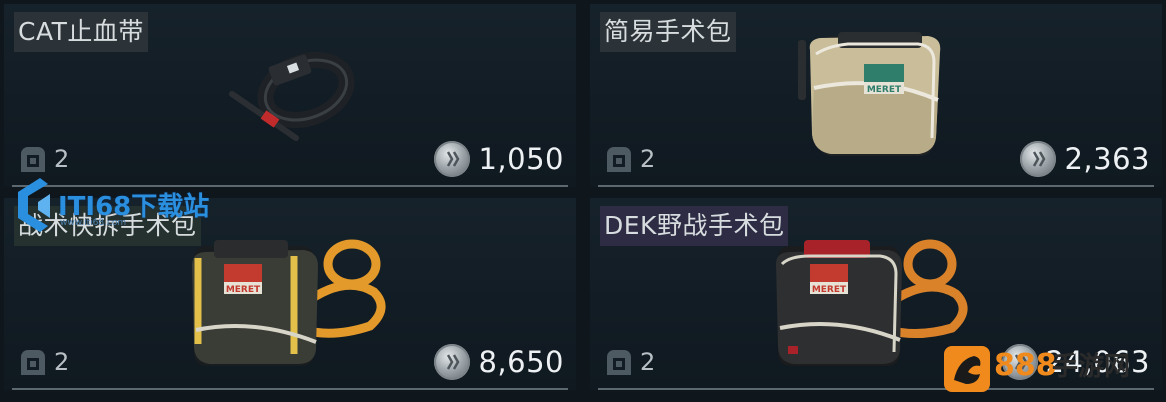 This screenshot has width=1166, height=402. I want to click on watermark-right-text: 手游网, so click(1091, 367).